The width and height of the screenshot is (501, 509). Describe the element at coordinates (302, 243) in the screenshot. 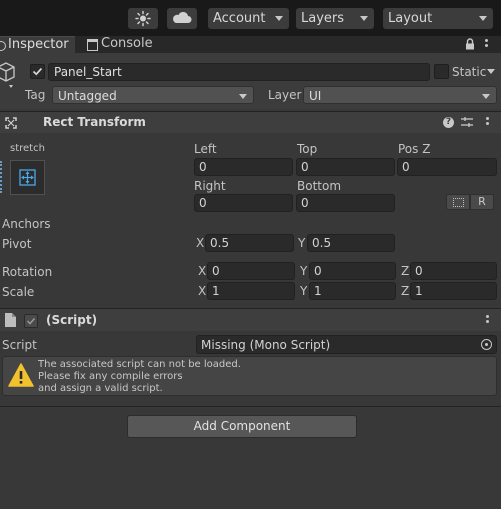

I see `pivot-y-axis-label: Y` at that location.